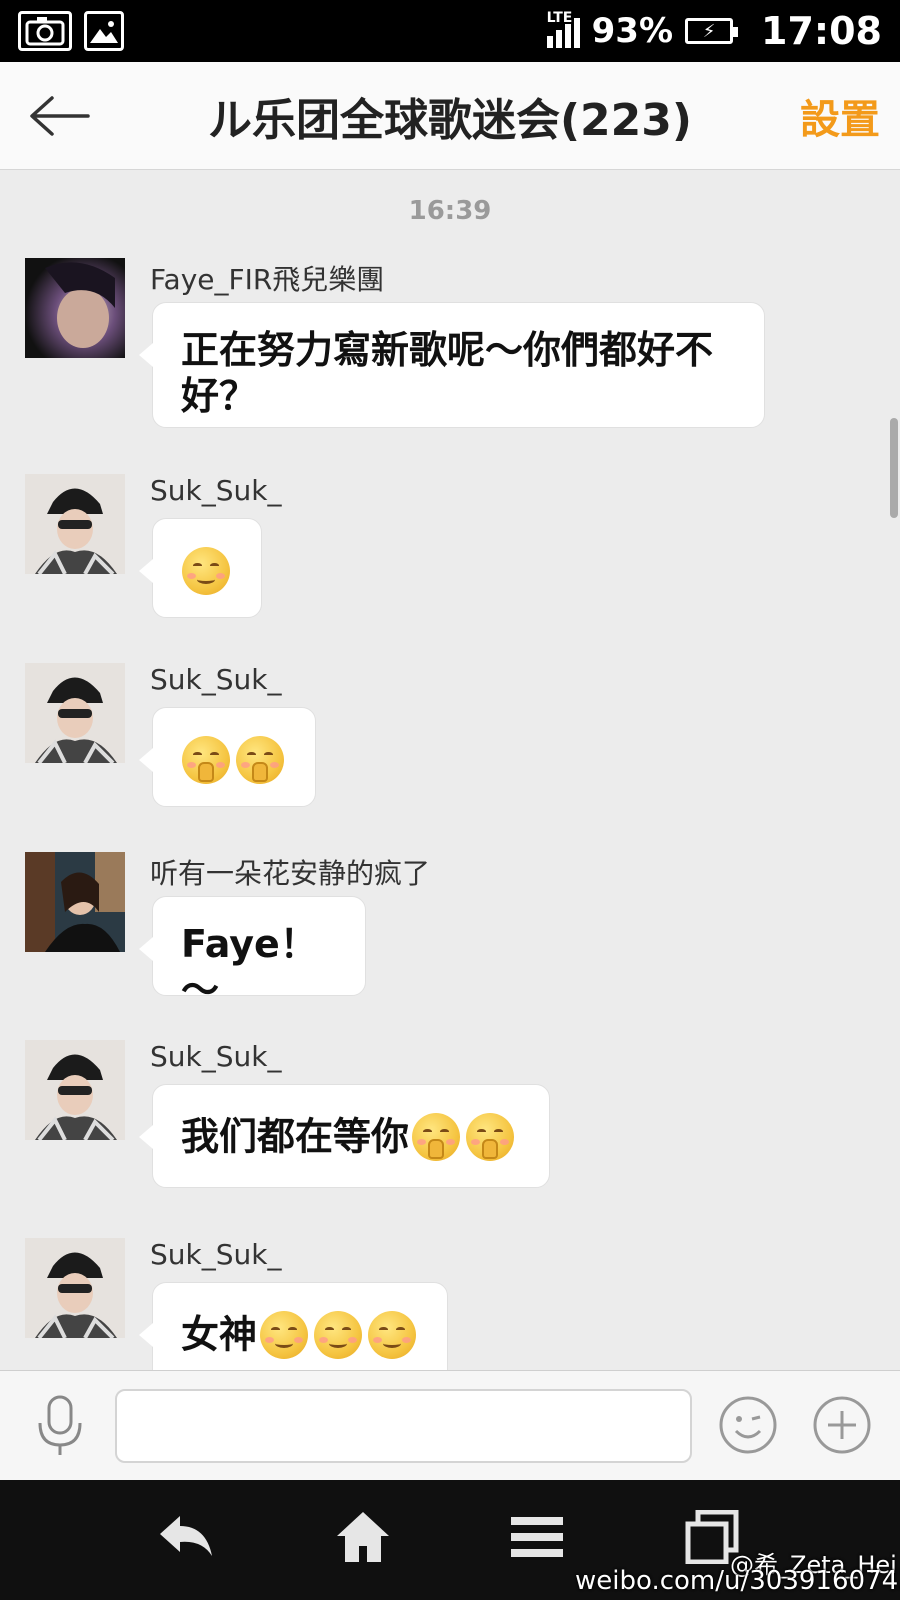 This screenshot has height=1600, width=900. I want to click on system-menu-button, so click(537, 1537).